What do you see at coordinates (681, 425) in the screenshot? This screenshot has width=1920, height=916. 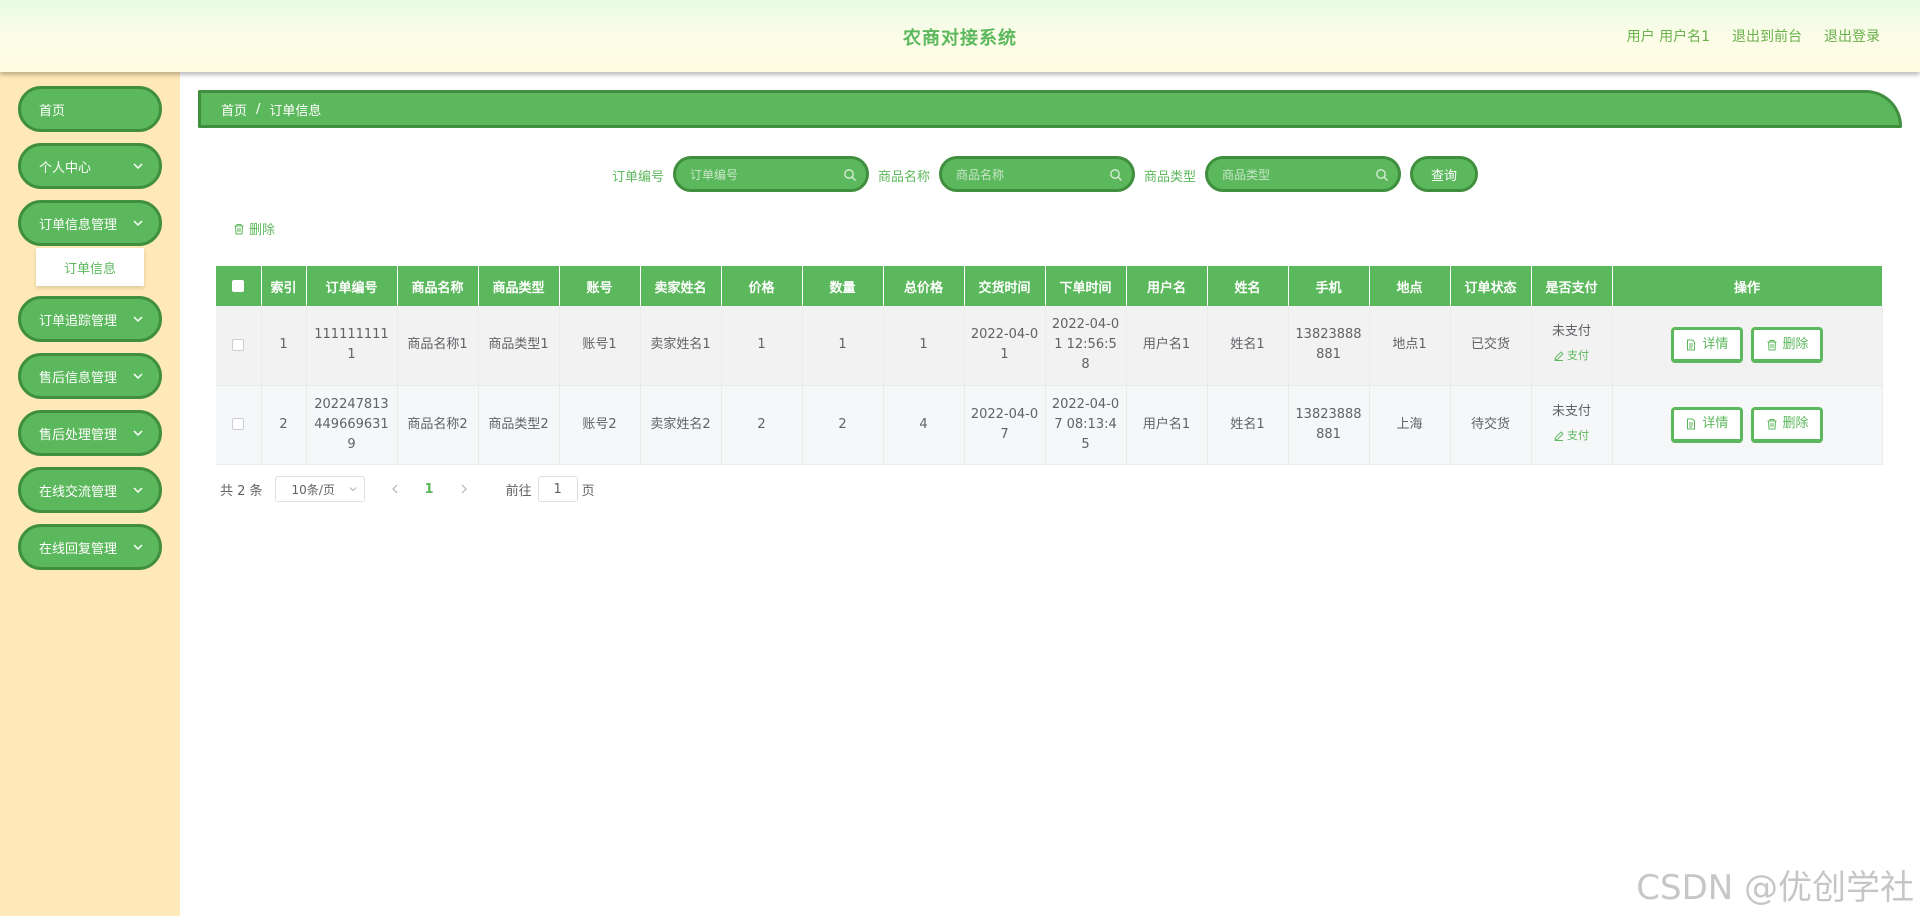 I see `cell-seller: 卖家姓名2` at bounding box center [681, 425].